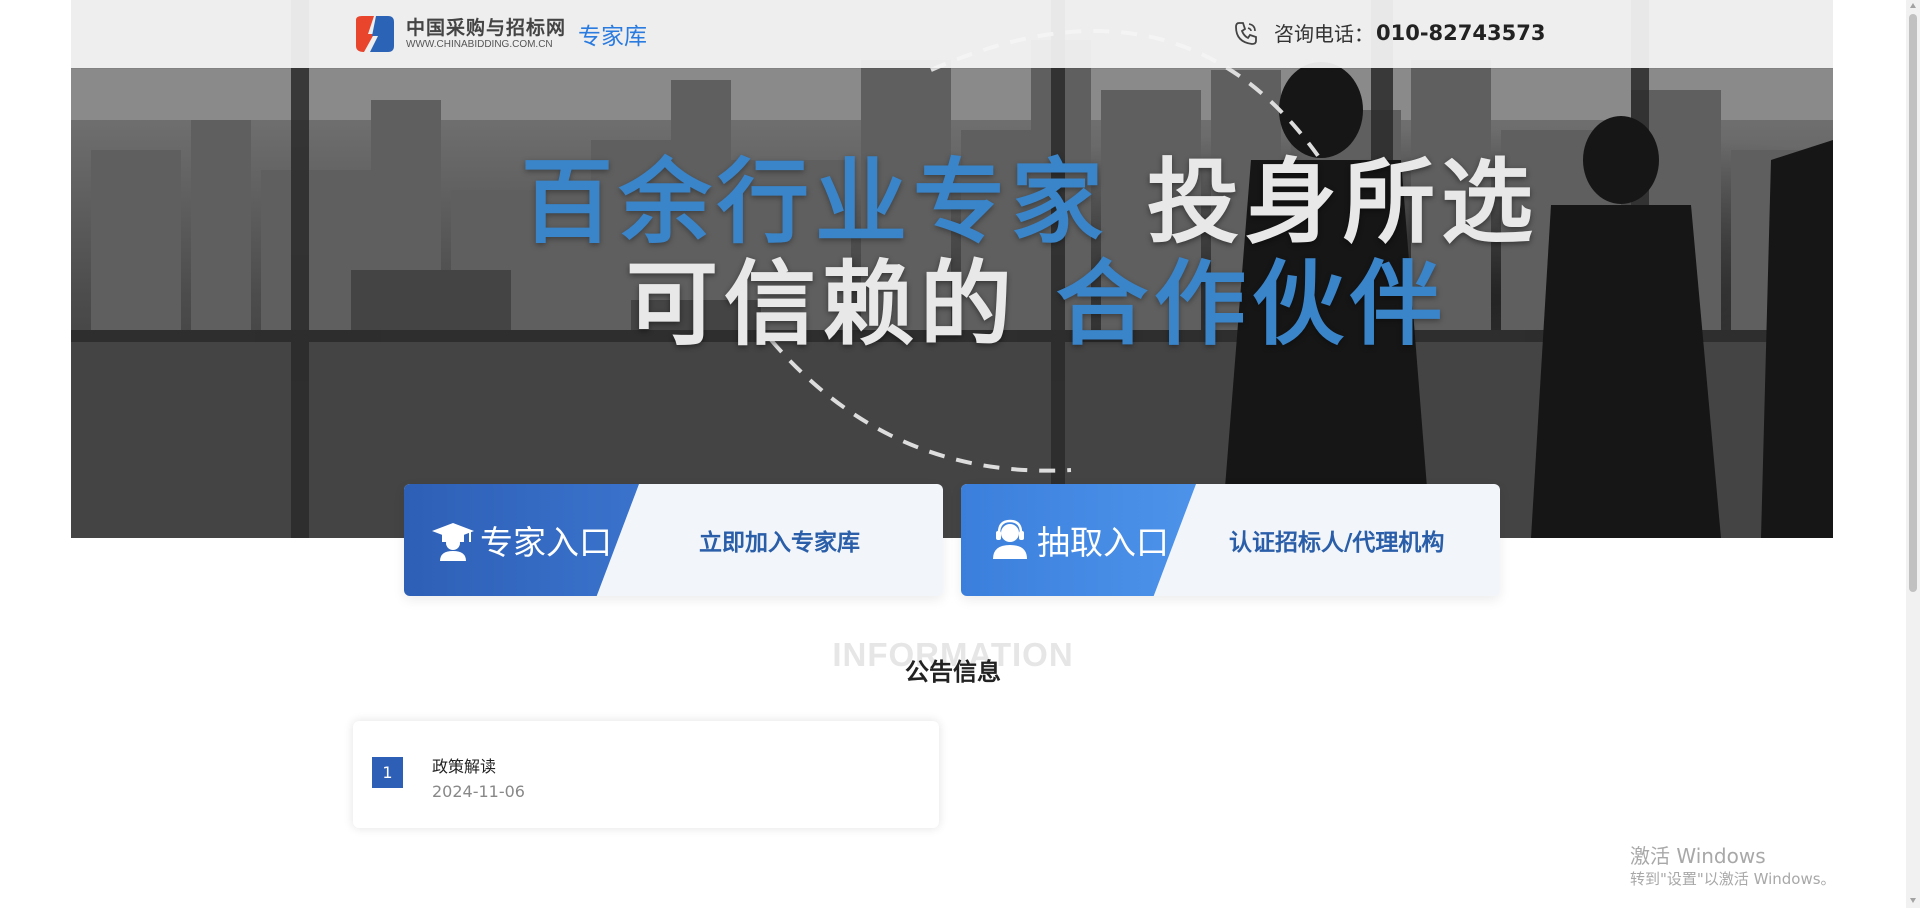 The height and width of the screenshot is (908, 1920). Describe the element at coordinates (1252, 304) in the screenshot. I see `slogan-blue-text: 合作伙伴` at that location.